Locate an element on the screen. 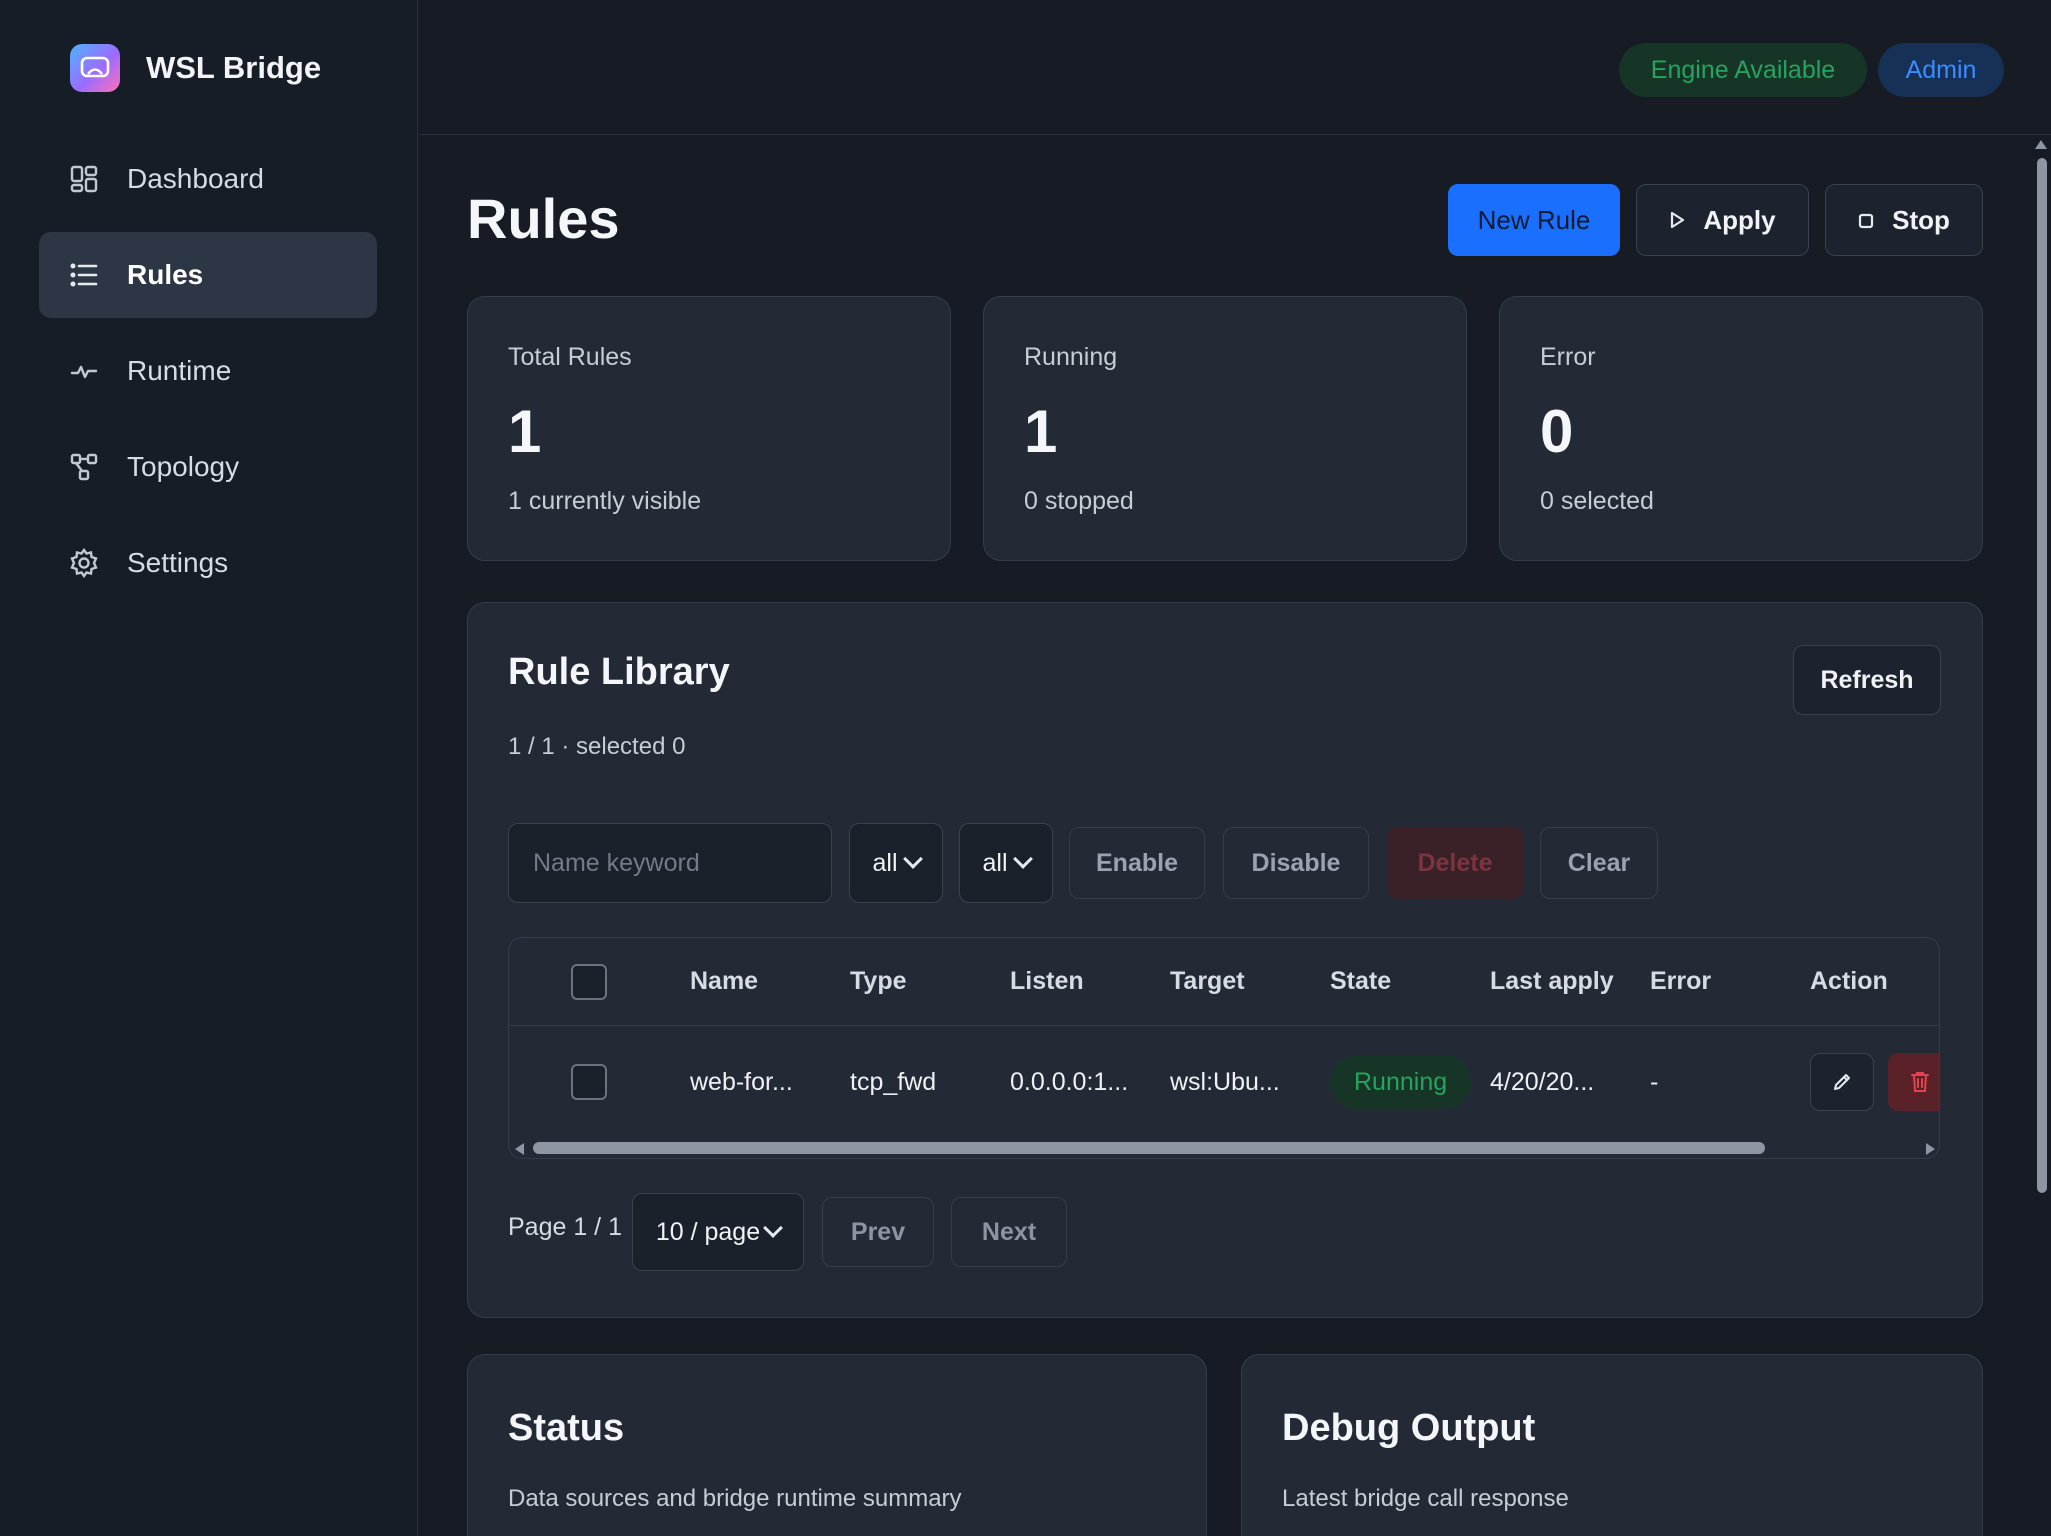 The width and height of the screenshot is (2051, 1536). sidebar-item-runtime: Runtime is located at coordinates (208, 371).